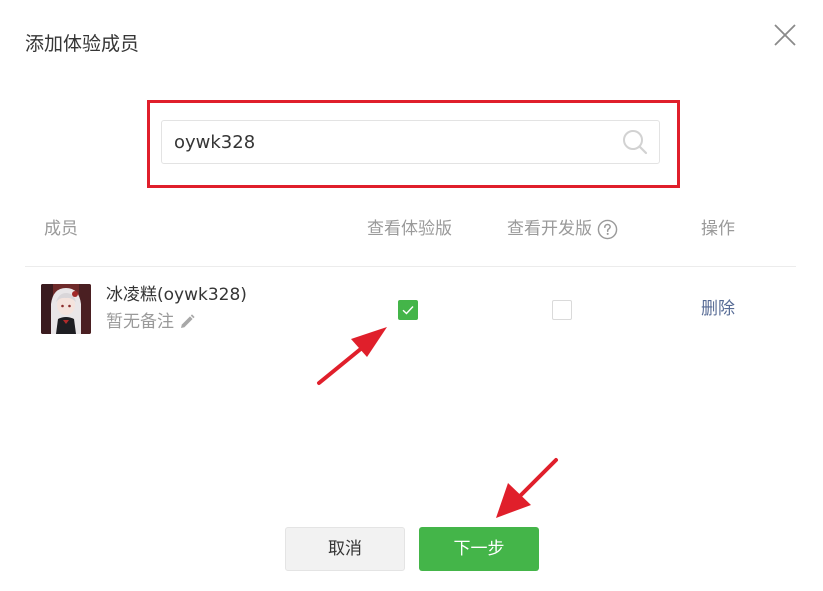 The width and height of the screenshot is (823, 591). What do you see at coordinates (187, 322) in the screenshot?
I see `pencil-icon` at bounding box center [187, 322].